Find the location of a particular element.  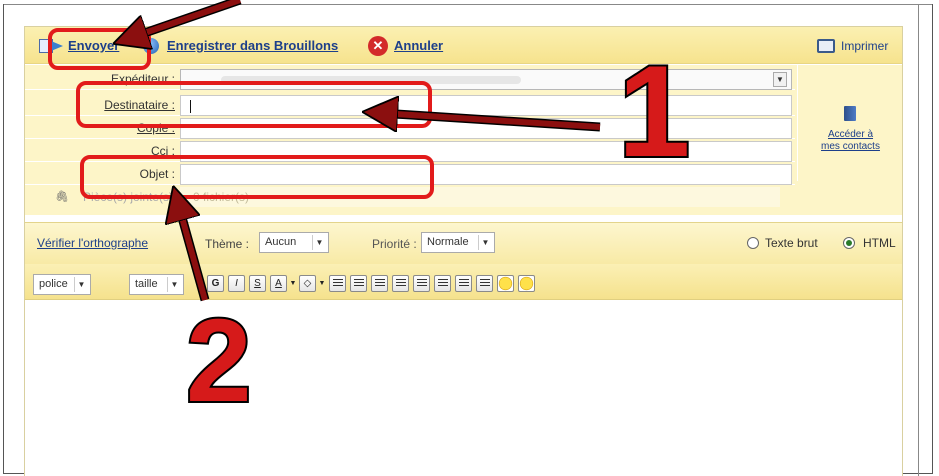

priority-label: Priorité : is located at coordinates (394, 244).